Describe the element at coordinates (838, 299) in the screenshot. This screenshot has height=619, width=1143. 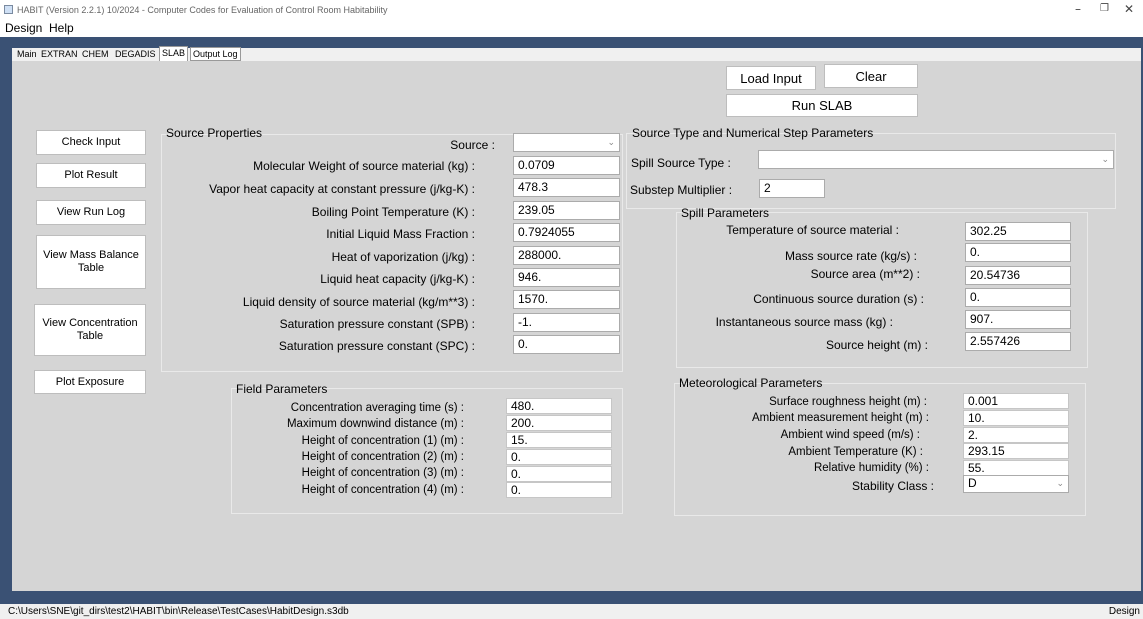
I see `continuous-duration-label: Continuous source duration (s) :` at that location.